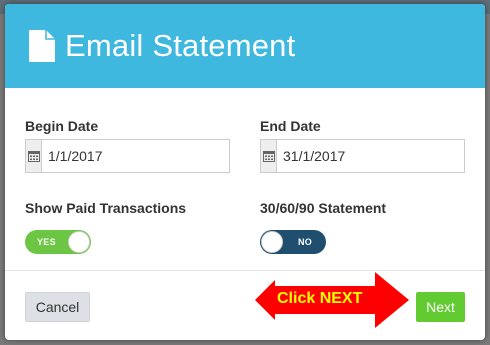 This screenshot has height=345, width=490. I want to click on begin-date-field: Begin Date, so click(127, 145).